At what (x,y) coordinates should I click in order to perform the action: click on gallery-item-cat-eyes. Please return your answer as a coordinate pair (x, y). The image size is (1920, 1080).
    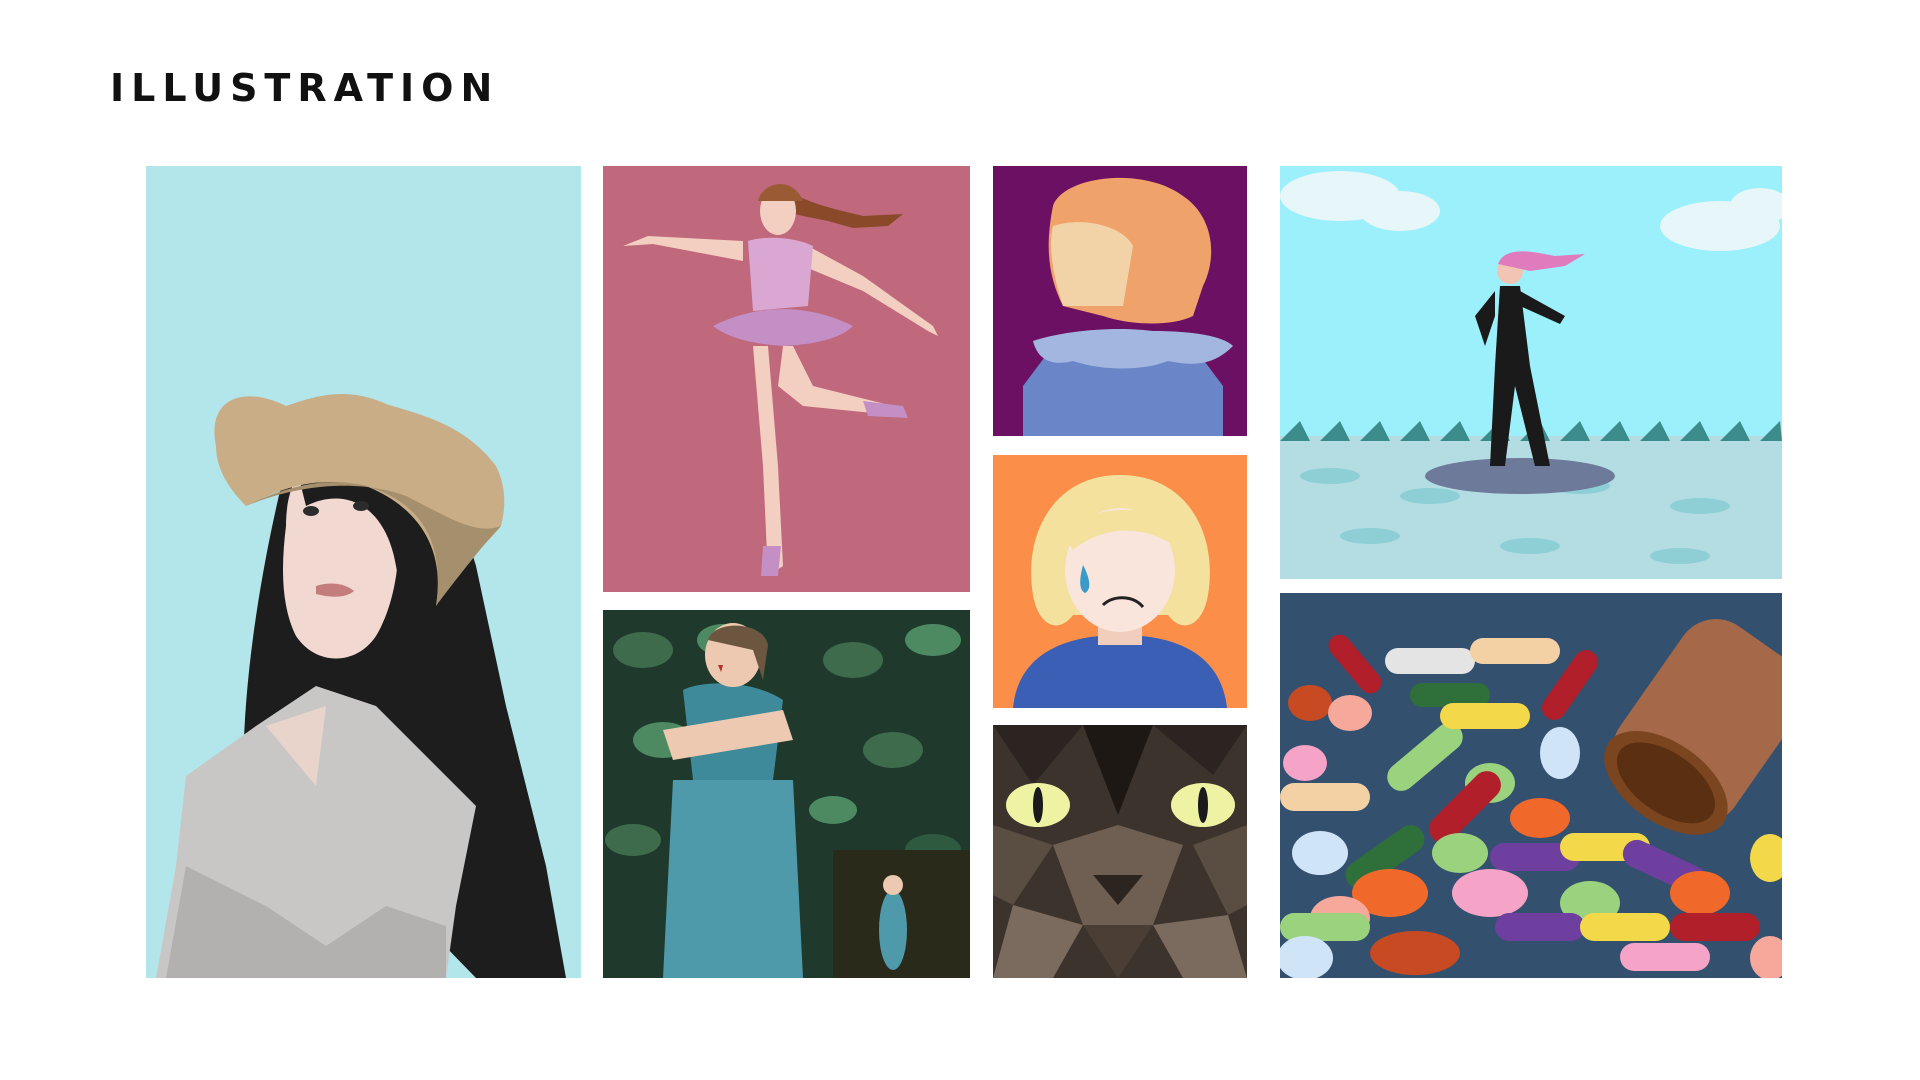
    Looking at the image, I should click on (1120, 851).